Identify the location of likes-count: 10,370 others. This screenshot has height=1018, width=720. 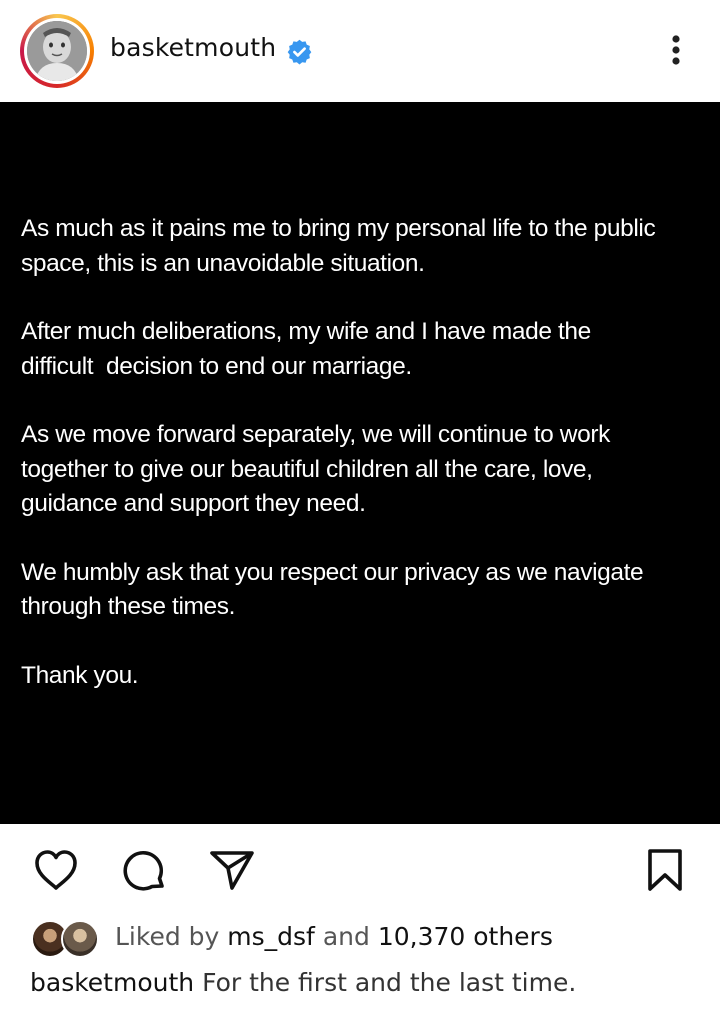
(465, 936).